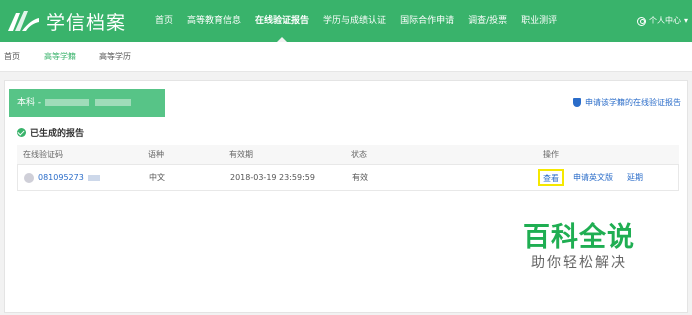  What do you see at coordinates (346, 57) in the screenshot?
I see `breadcrumb-subnav: 首页 高等学籍 高等学历` at bounding box center [346, 57].